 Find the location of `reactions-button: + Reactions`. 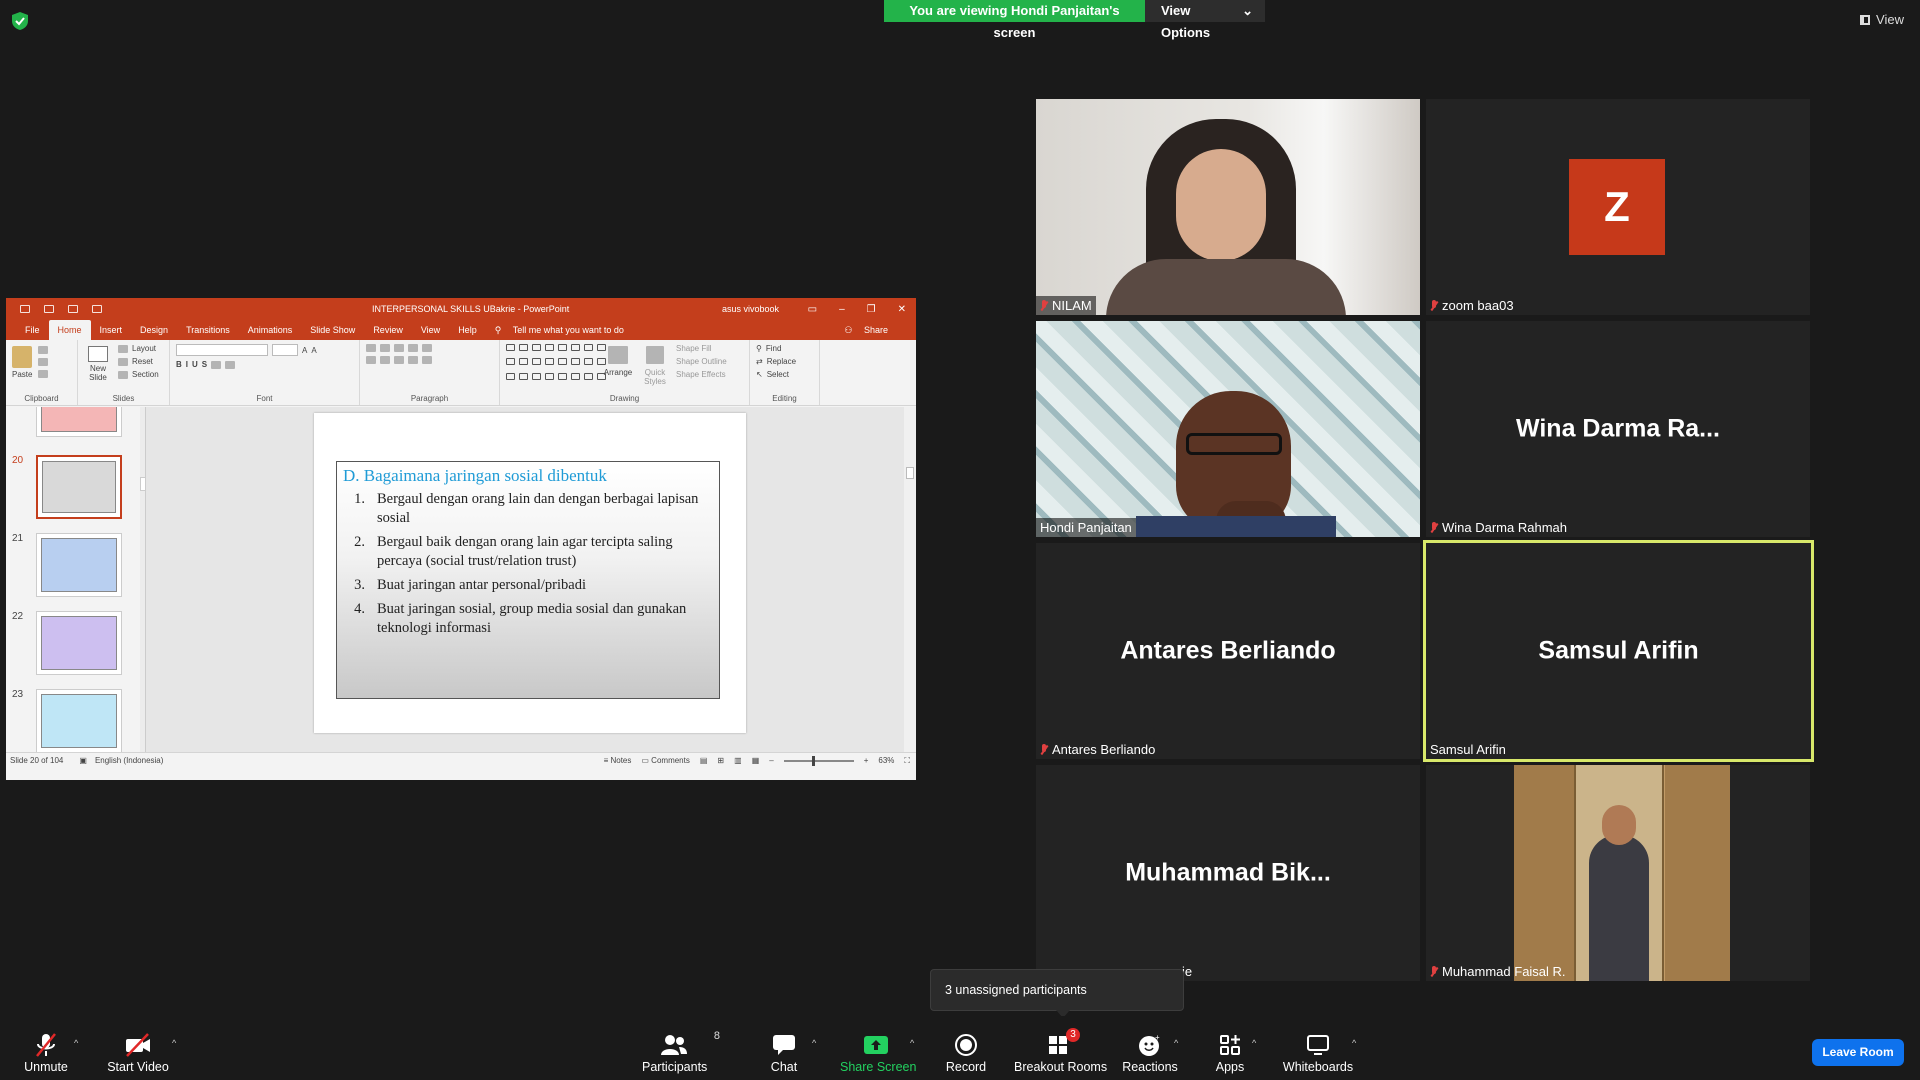

reactions-button: + Reactions is located at coordinates (1150, 1053).